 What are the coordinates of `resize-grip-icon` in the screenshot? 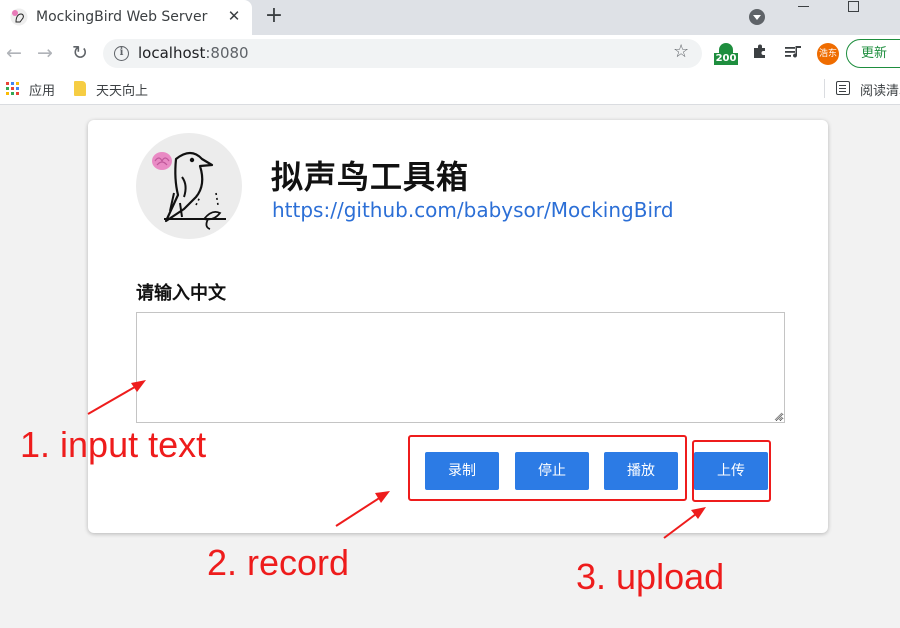 It's located at (777, 415).